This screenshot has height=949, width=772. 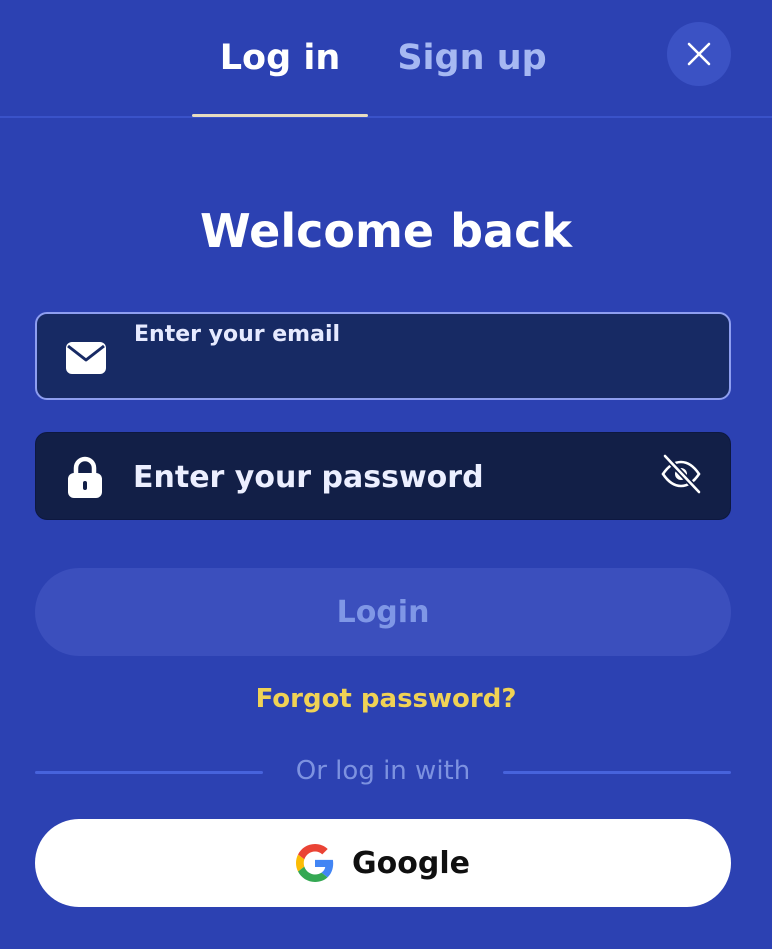 What do you see at coordinates (237, 334) in the screenshot?
I see `email-field-label: Enter your email` at bounding box center [237, 334].